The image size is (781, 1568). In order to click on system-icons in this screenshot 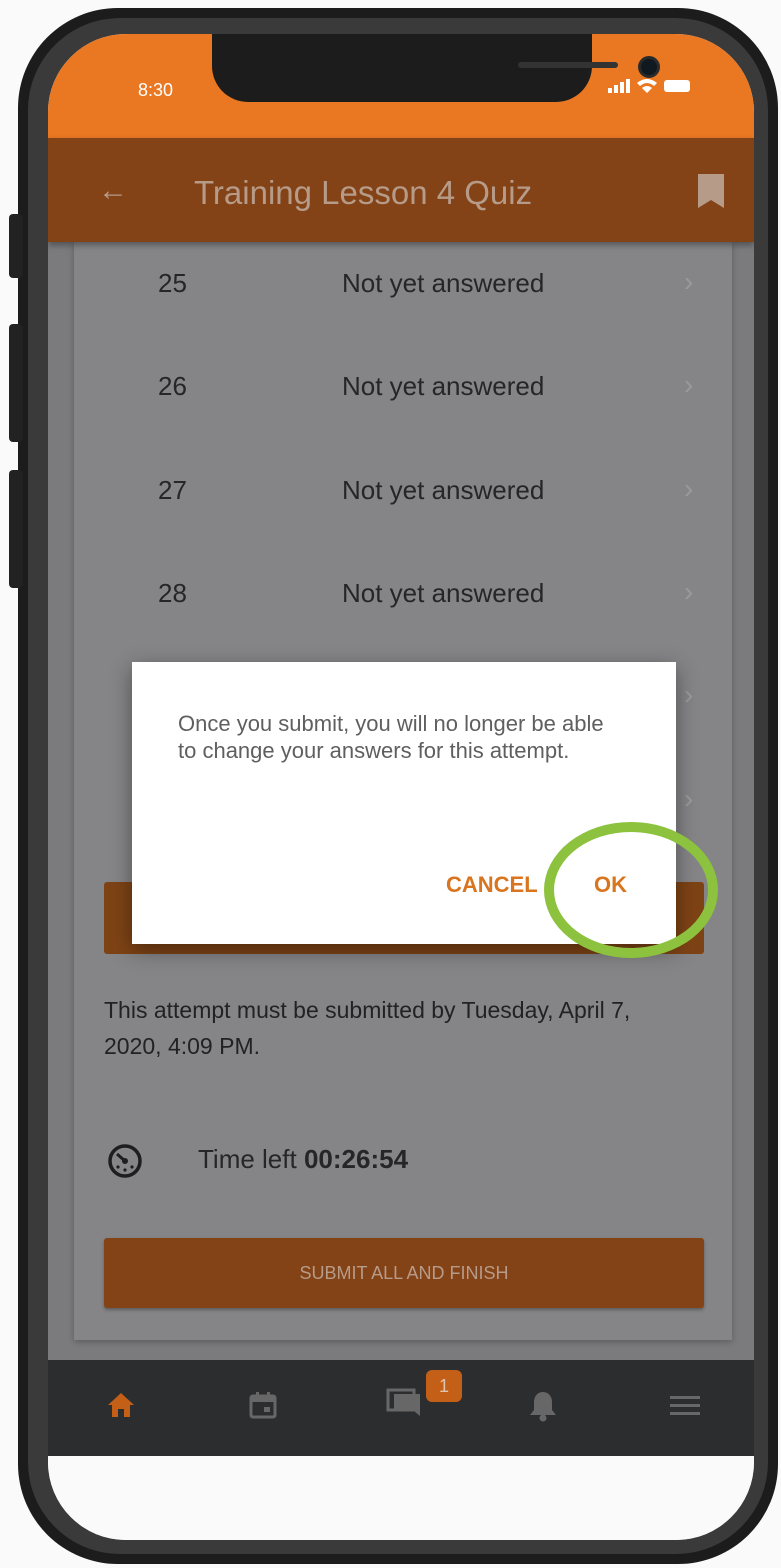, I will do `click(649, 86)`.